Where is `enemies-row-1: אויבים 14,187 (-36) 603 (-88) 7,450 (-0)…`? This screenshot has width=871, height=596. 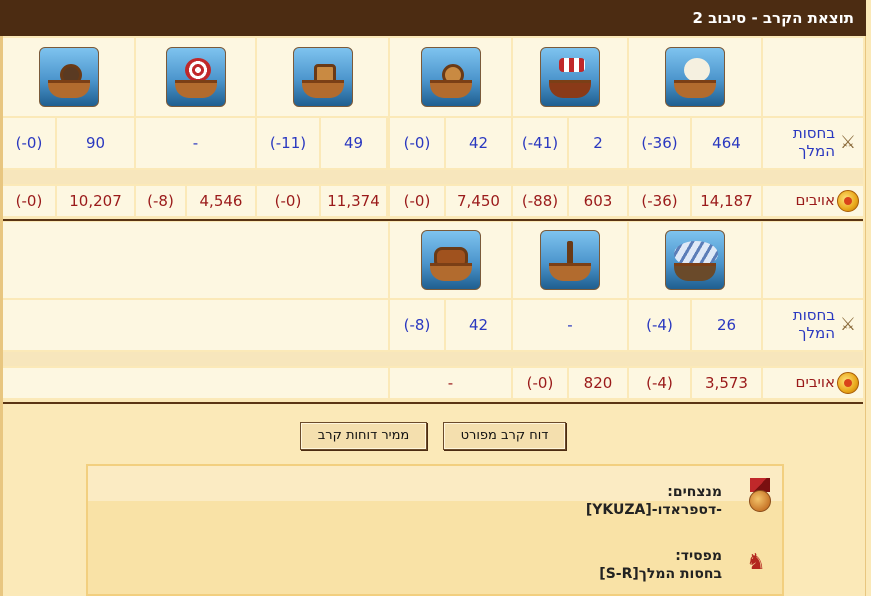 enemies-row-1: אויבים 14,187 (-36) 603 (-88) 7,450 (-0)… is located at coordinates (433, 201).